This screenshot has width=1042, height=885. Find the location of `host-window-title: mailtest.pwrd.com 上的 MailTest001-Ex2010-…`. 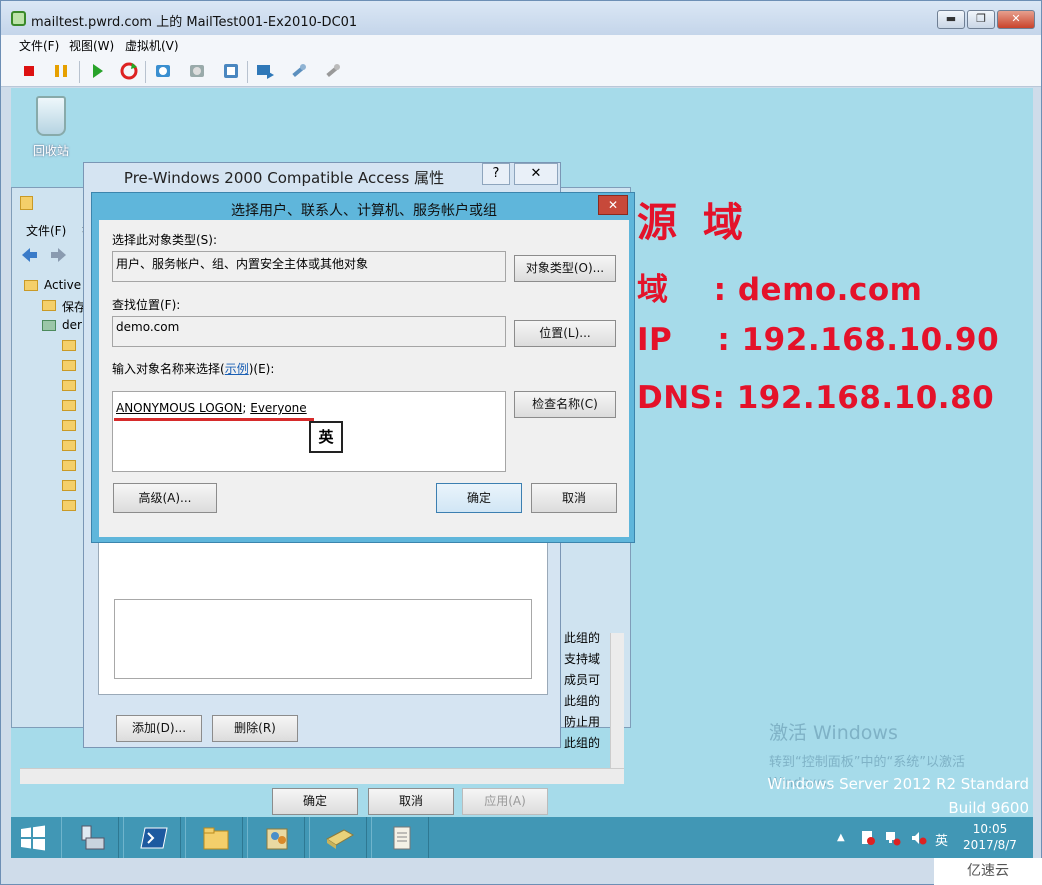

host-window-title: mailtest.pwrd.com 上的 MailTest001-Ex2010-… is located at coordinates (194, 22).